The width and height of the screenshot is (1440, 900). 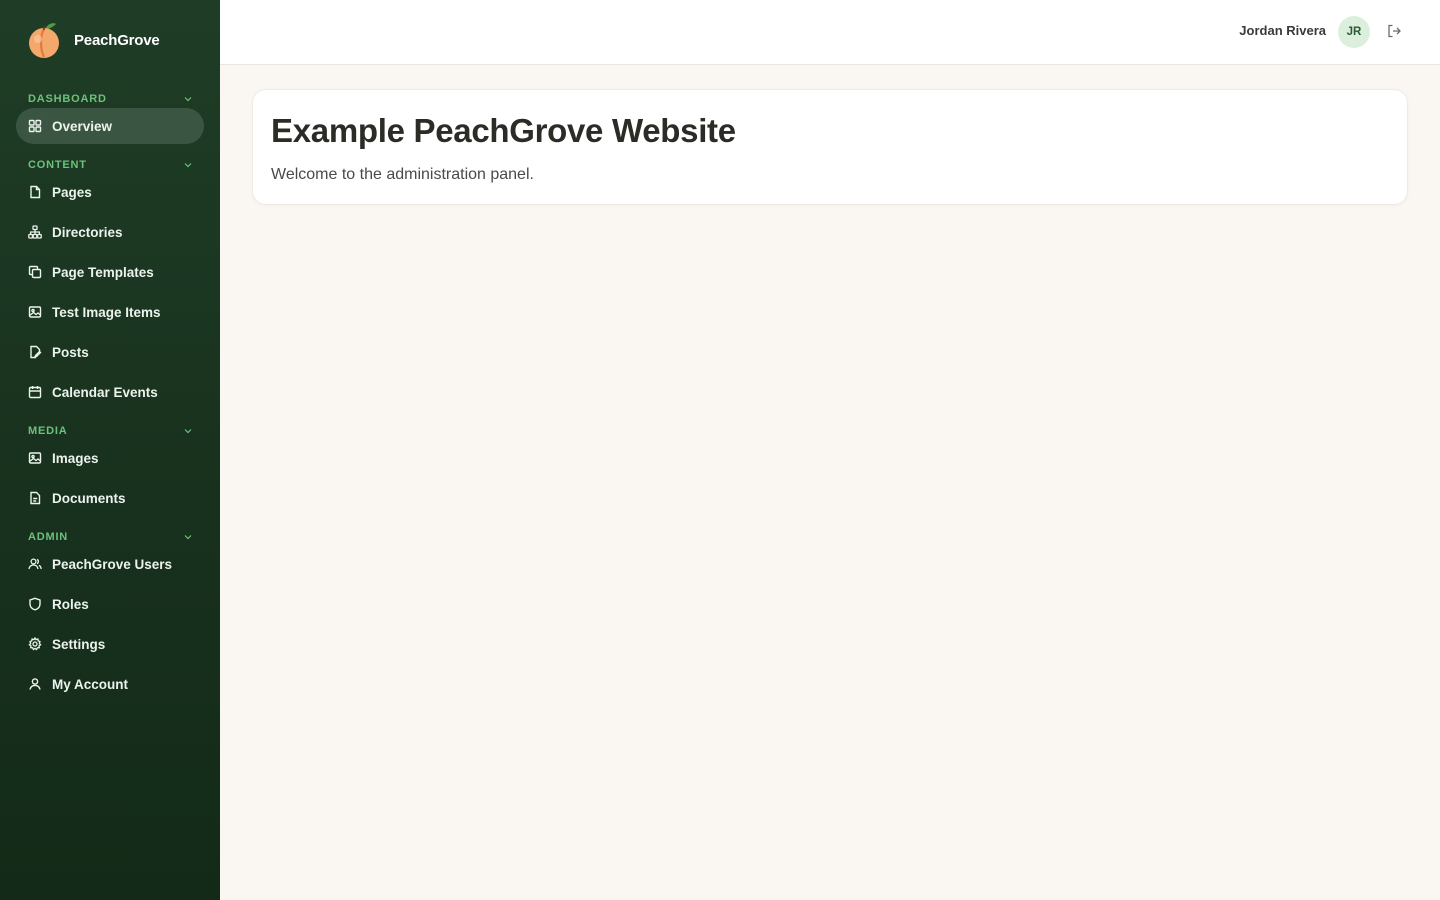 What do you see at coordinates (44, 40) in the screenshot?
I see `peach-logo-icon` at bounding box center [44, 40].